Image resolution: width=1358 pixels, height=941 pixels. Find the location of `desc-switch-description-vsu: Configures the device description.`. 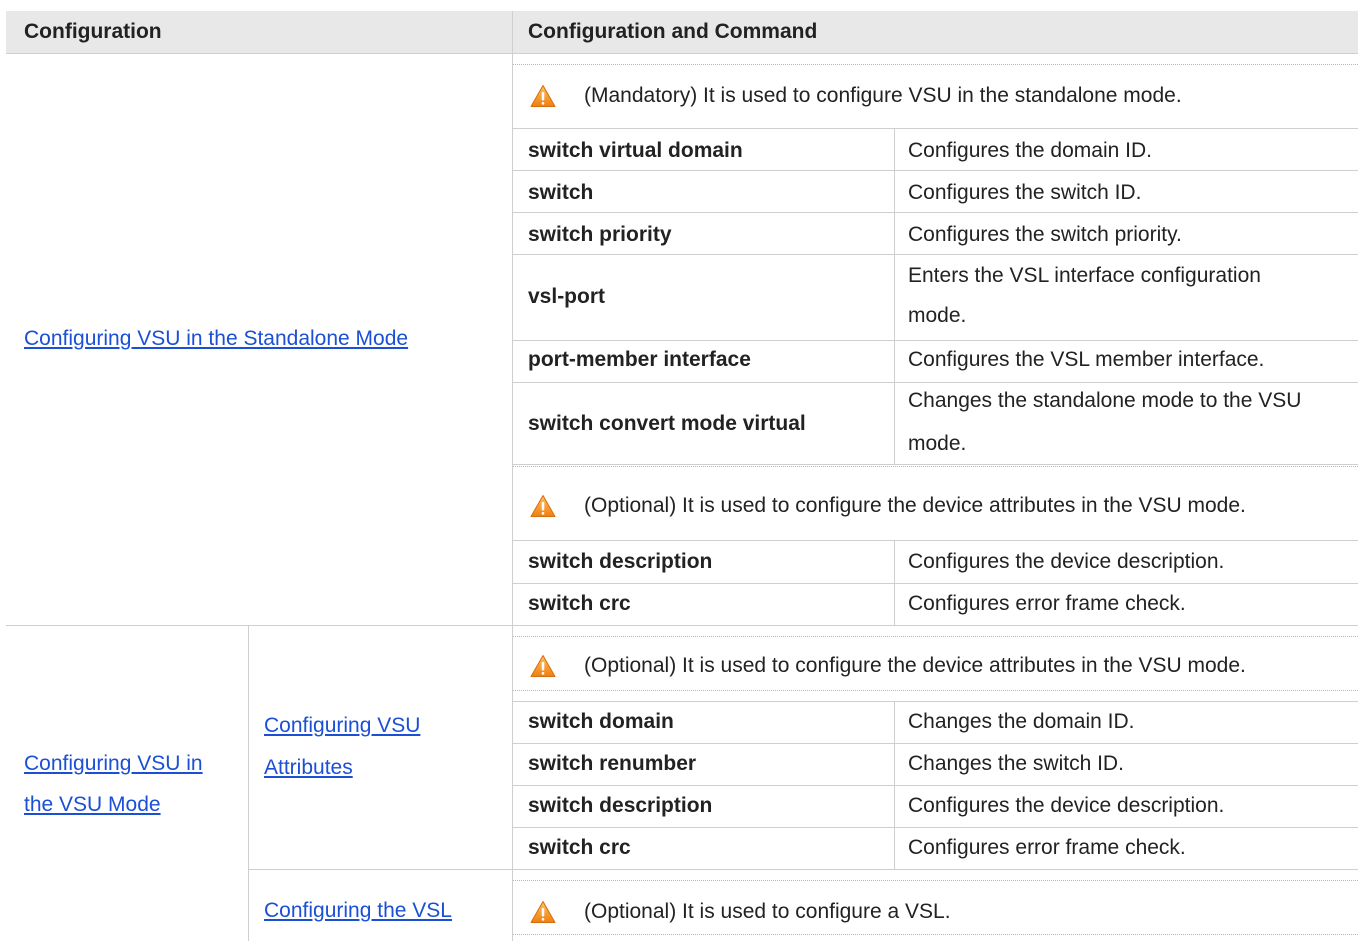

desc-switch-description-vsu: Configures the device description. is located at coordinates (1066, 805).